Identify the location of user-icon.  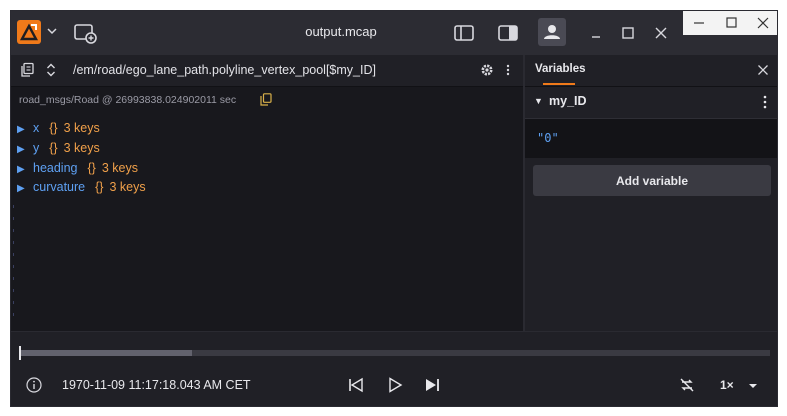
(552, 32).